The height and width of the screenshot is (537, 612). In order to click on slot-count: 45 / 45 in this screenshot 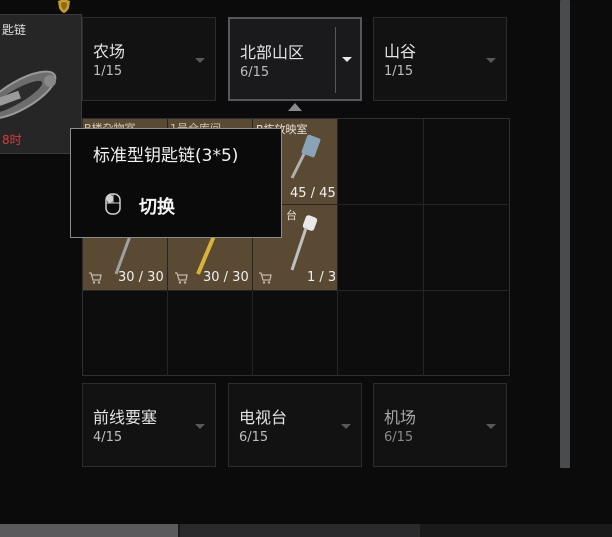, I will do `click(313, 193)`.